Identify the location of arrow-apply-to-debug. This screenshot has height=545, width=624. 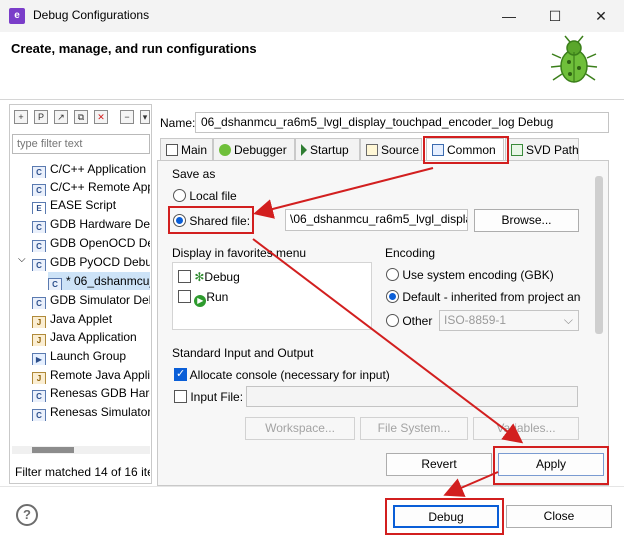
(471, 484).